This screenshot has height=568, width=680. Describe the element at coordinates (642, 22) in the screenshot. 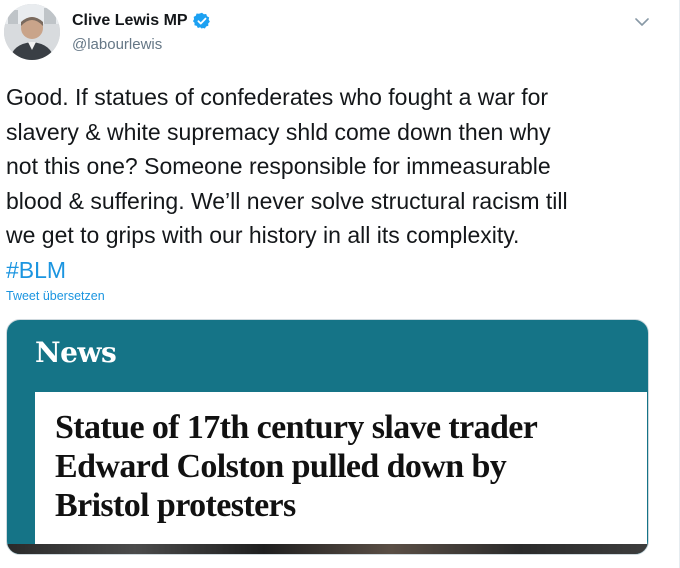

I see `chevron-down-icon` at that location.